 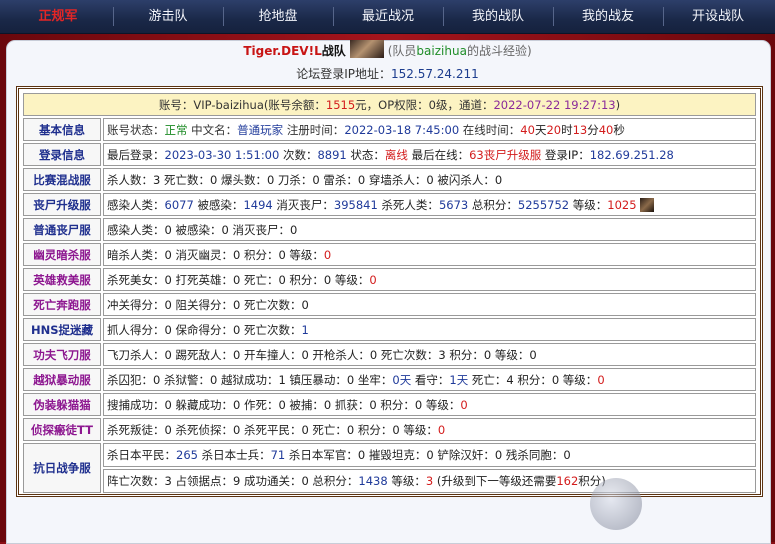 I want to click on table-row: 死亡奔跑服 冲关得分：0 阻关得分：0 死亡次数：0, so click(x=389, y=304).